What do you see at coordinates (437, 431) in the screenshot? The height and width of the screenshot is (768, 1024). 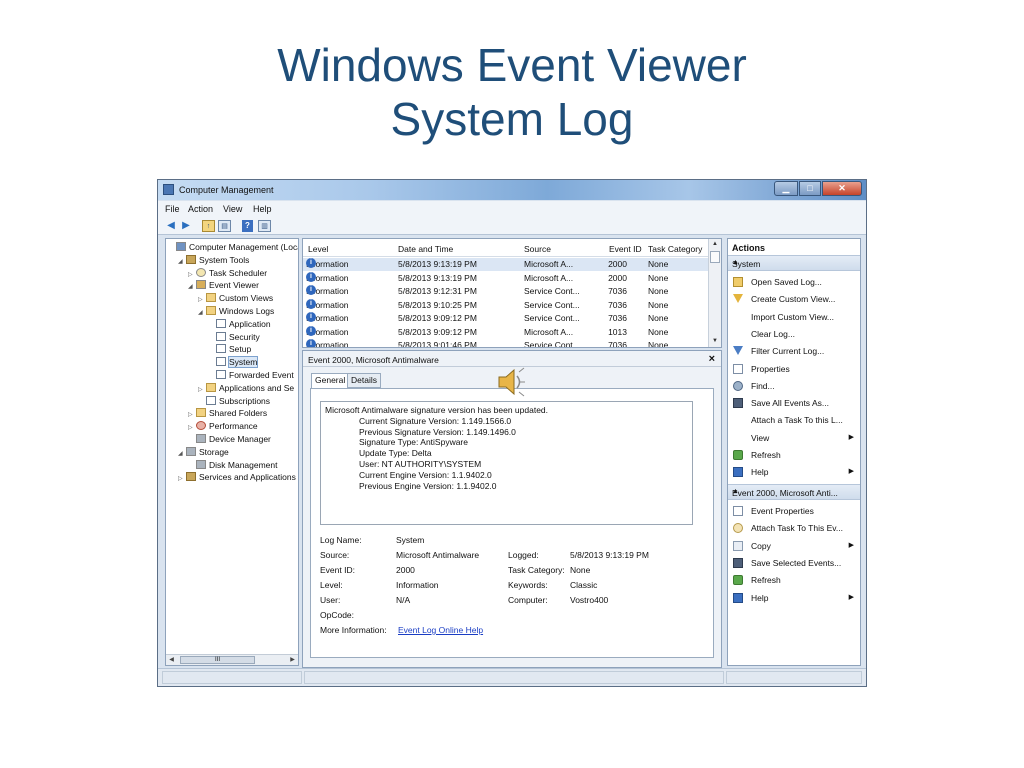 I see `description-line: Previous Signature Version: 1.149.1496.0` at bounding box center [437, 431].